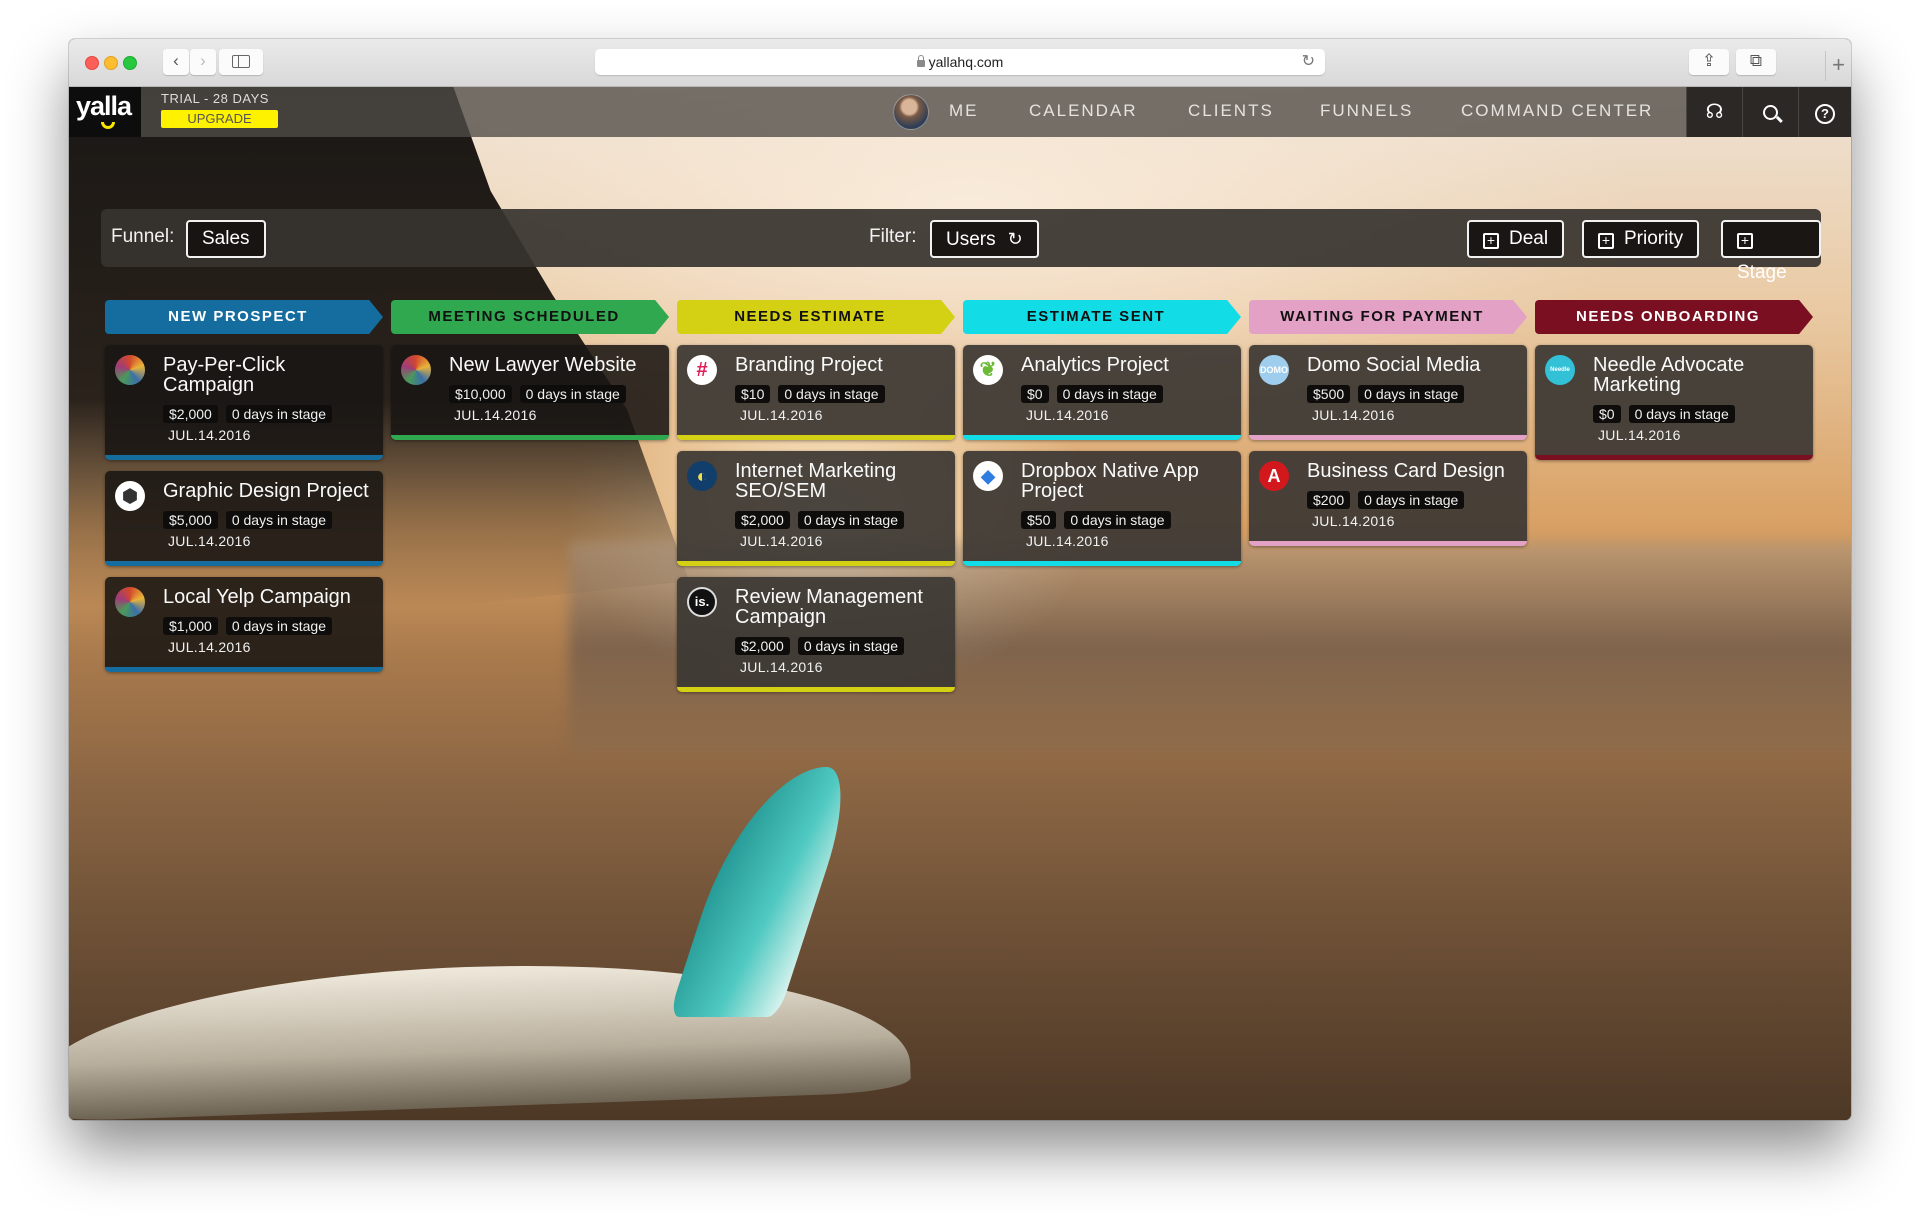  I want to click on sidebar-toggle-button, so click(241, 62).